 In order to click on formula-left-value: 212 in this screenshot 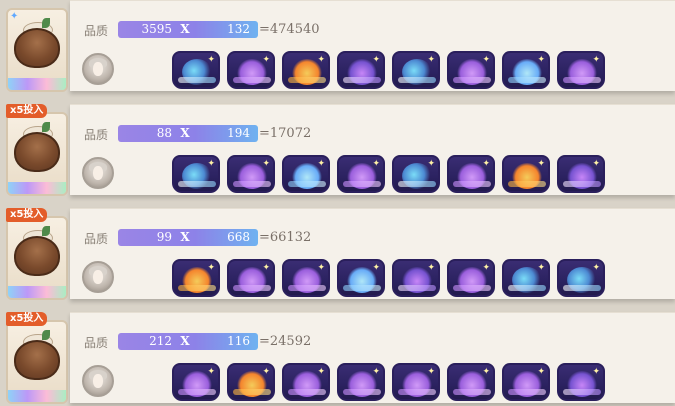, I will do `click(160, 341)`.